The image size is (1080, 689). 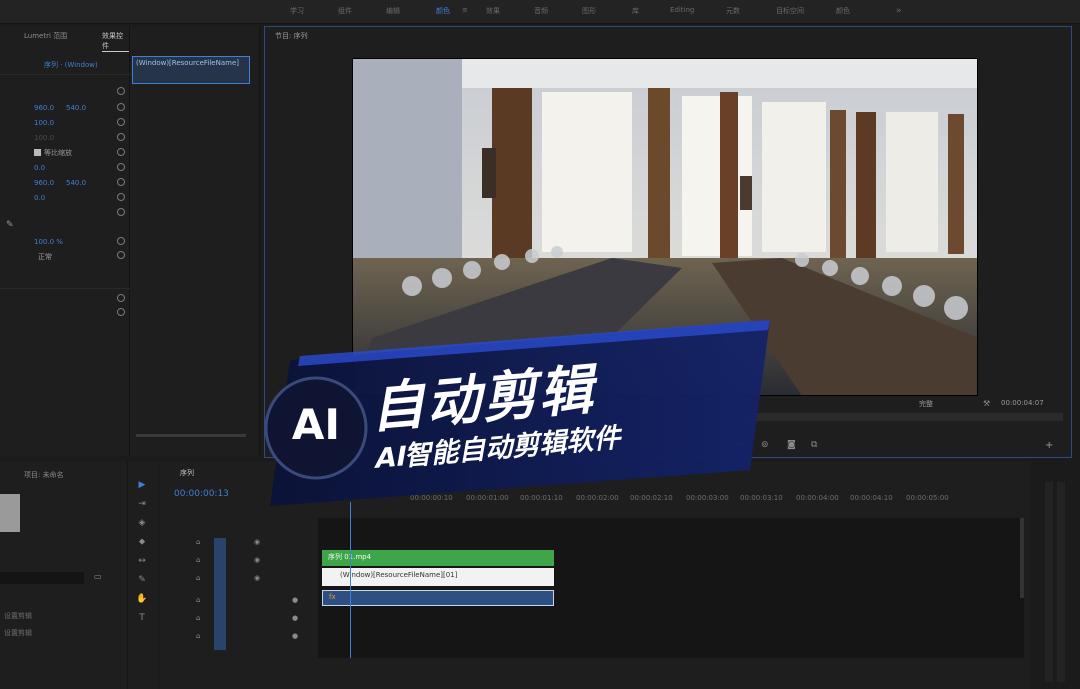 I want to click on project-panel: 项目: 未命名 ▭ 设置剪辑 设置剪辑, so click(x=64, y=575).